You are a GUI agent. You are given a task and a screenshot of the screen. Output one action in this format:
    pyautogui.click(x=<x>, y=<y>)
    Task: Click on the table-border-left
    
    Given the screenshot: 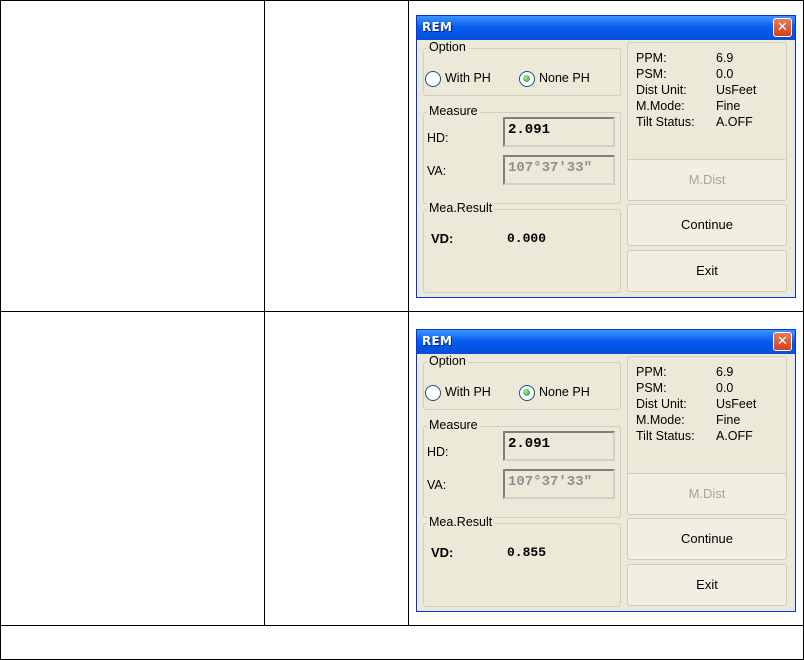 What is the action you would take?
    pyautogui.click(x=0, y=330)
    